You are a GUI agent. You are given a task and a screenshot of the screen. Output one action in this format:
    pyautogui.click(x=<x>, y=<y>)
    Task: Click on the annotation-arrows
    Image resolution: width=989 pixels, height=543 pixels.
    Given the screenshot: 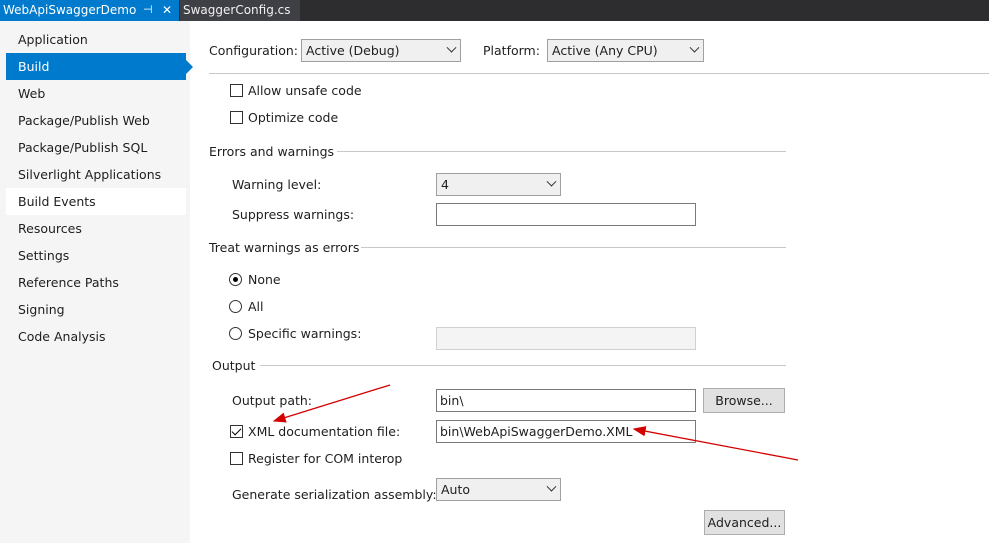 What is the action you would take?
    pyautogui.click(x=535, y=422)
    